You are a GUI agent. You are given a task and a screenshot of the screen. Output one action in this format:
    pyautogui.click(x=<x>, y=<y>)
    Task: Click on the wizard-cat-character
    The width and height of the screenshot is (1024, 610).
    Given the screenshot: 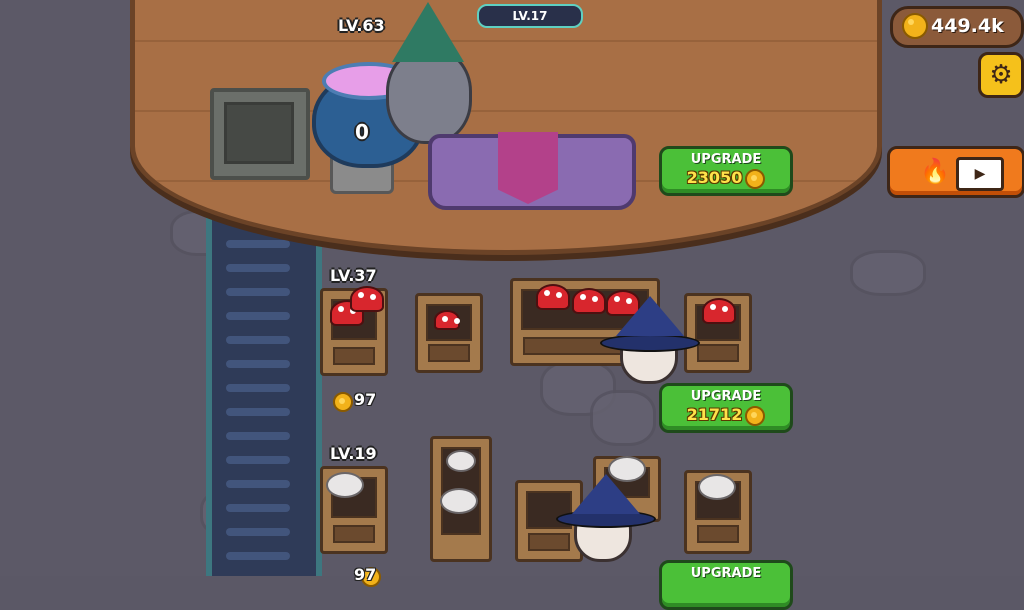 What is the action you would take?
    pyautogui.click(x=429, y=96)
    